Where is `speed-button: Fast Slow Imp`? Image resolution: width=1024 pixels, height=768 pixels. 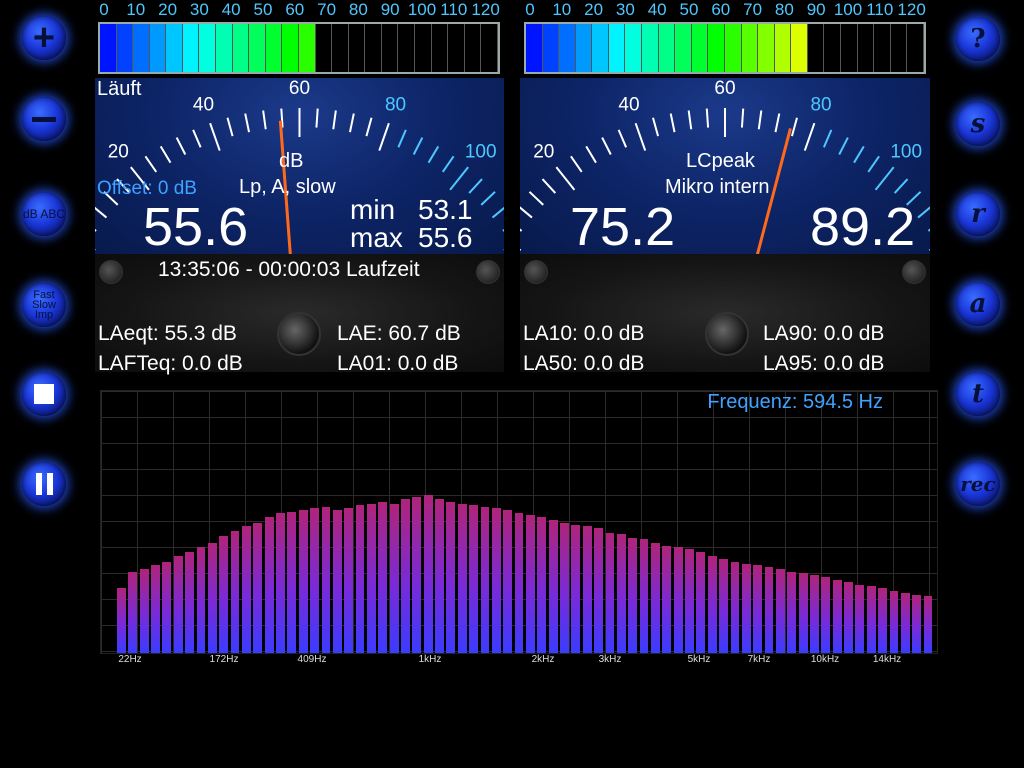 speed-button: Fast Slow Imp is located at coordinates (44, 305).